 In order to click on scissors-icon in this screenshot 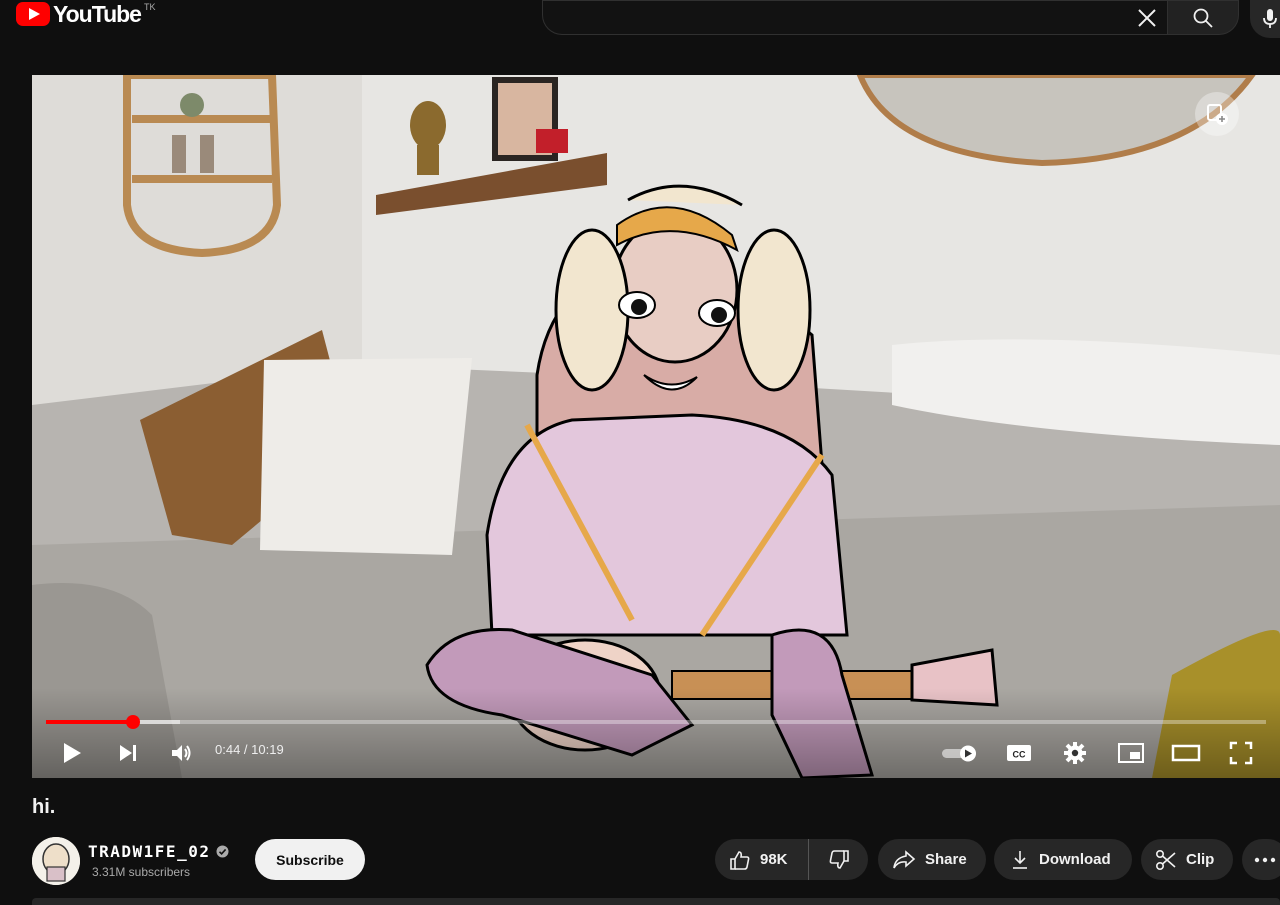, I will do `click(1165, 859)`.